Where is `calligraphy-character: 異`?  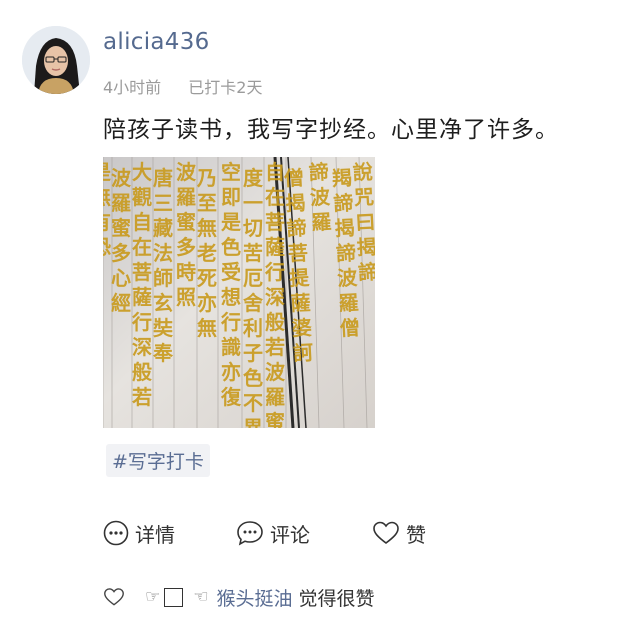 calligraphy-character: 異 is located at coordinates (253, 422).